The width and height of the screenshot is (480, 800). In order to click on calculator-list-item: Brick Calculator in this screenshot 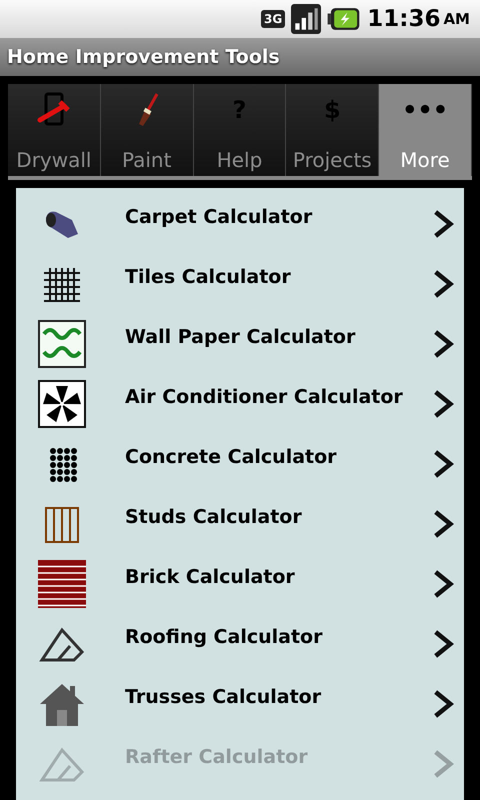, I will do `click(240, 584)`.